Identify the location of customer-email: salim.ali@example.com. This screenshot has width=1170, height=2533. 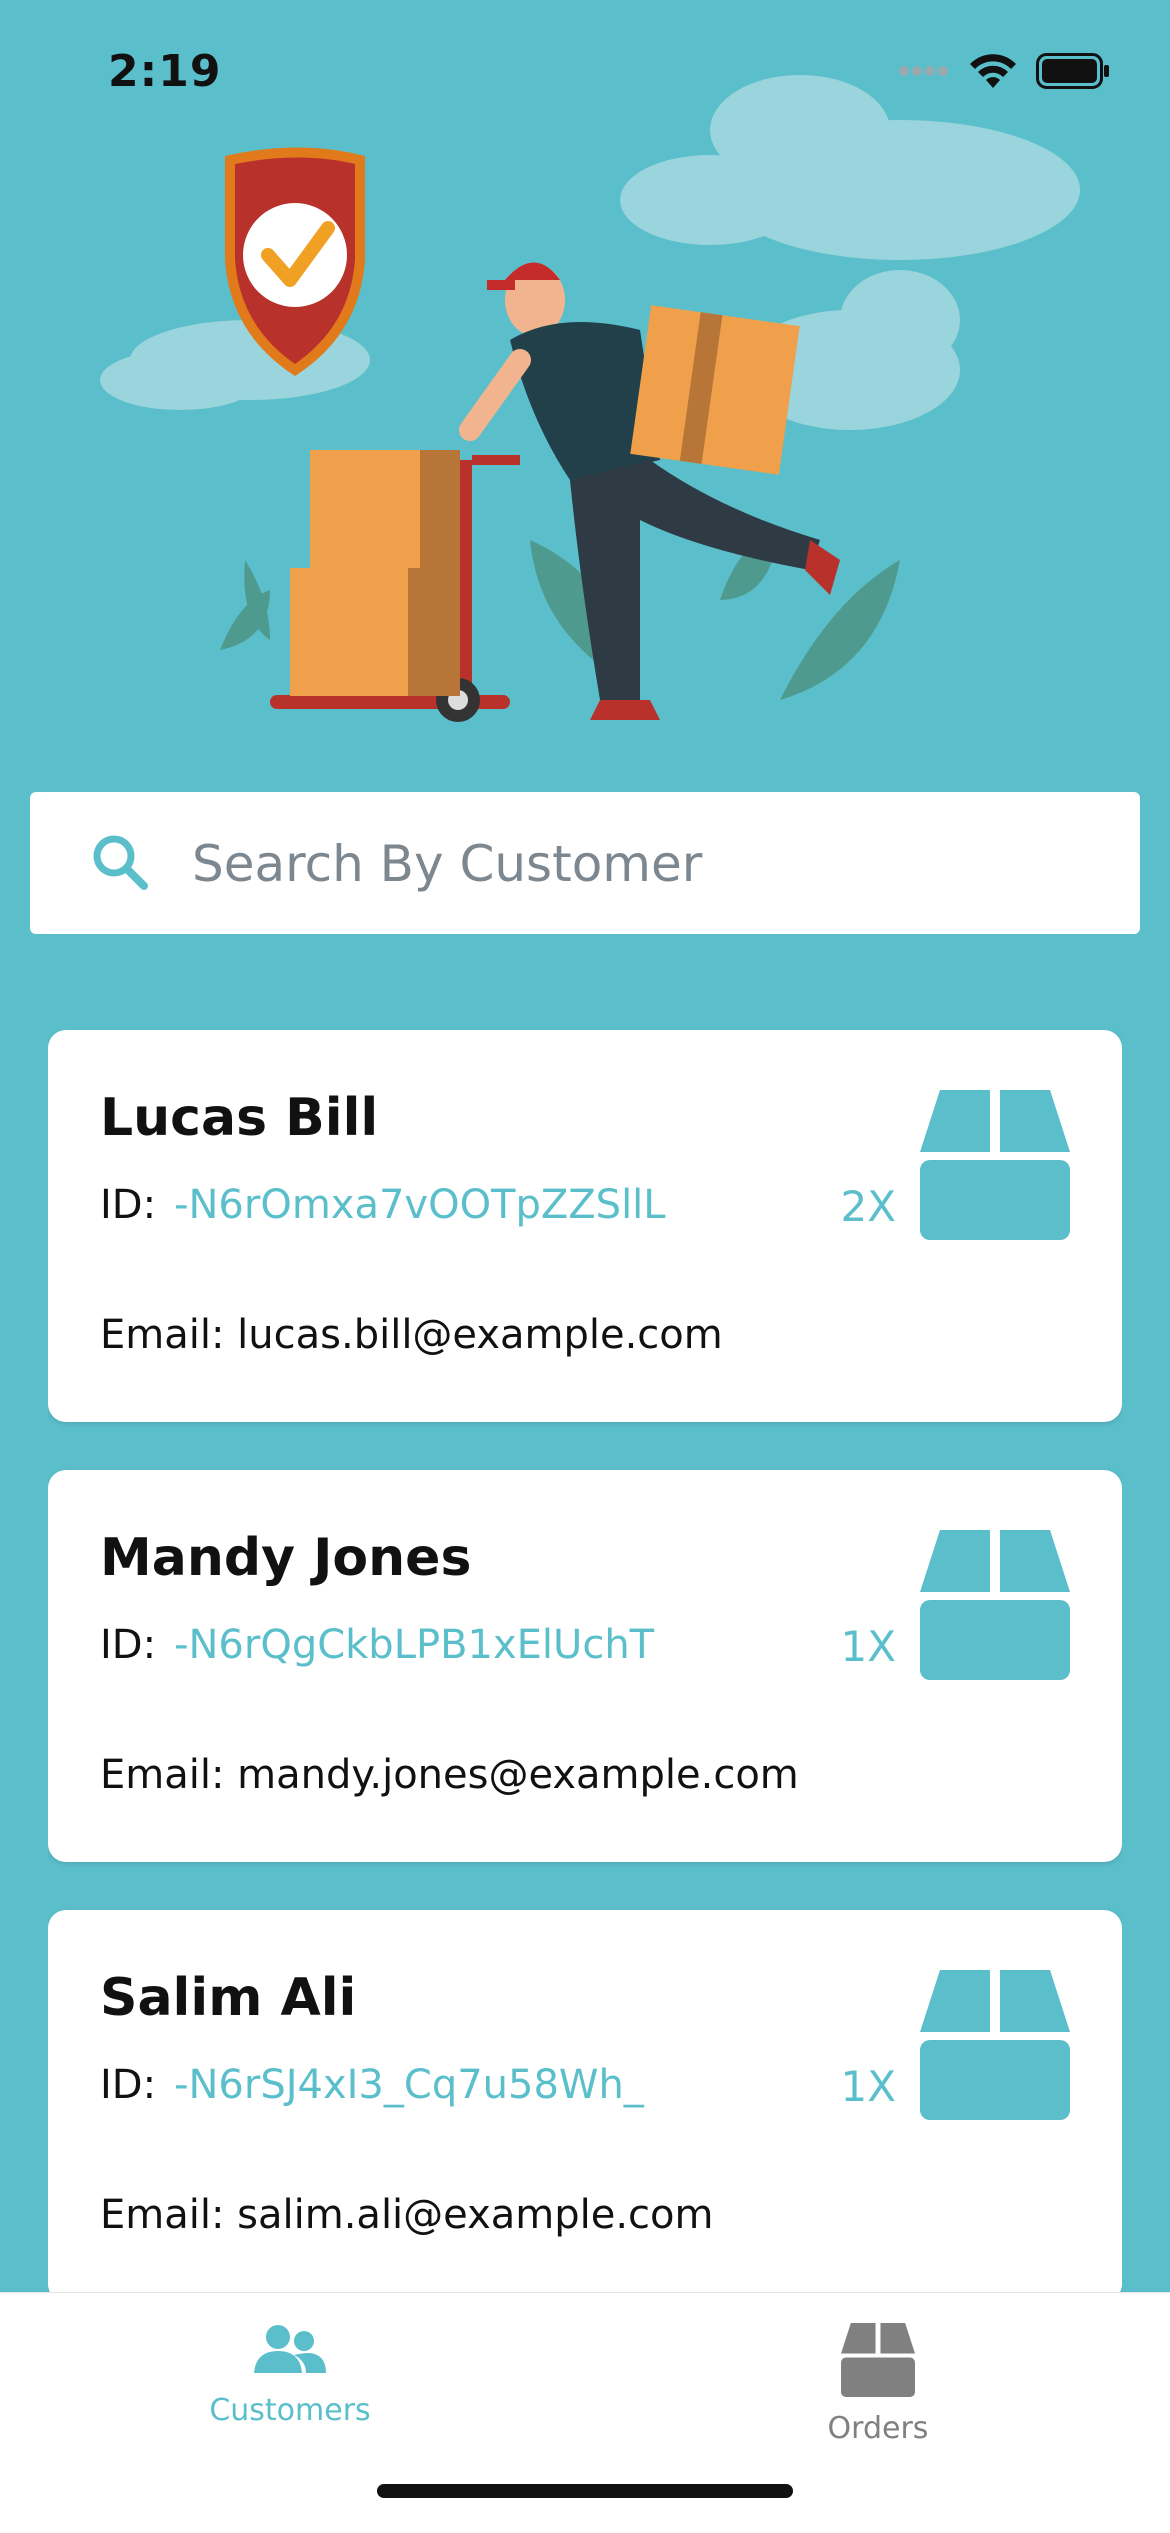
(475, 2215).